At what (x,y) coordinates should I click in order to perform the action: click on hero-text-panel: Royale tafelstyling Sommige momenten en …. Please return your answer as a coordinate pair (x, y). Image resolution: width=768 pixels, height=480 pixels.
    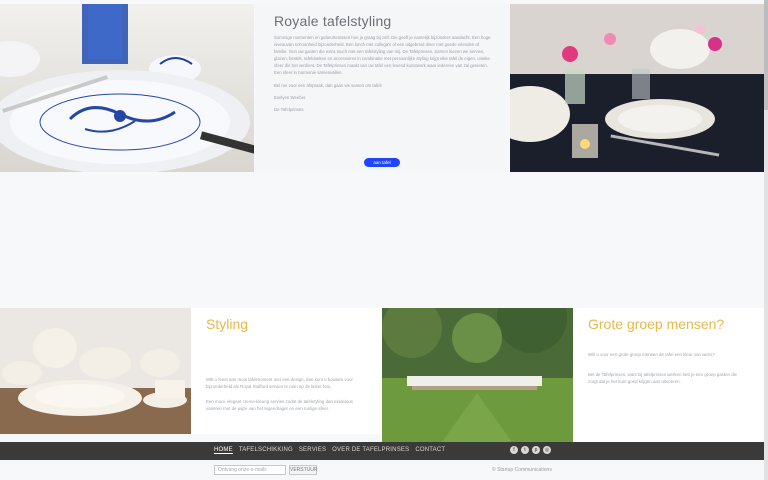
    Looking at the image, I should click on (382, 88).